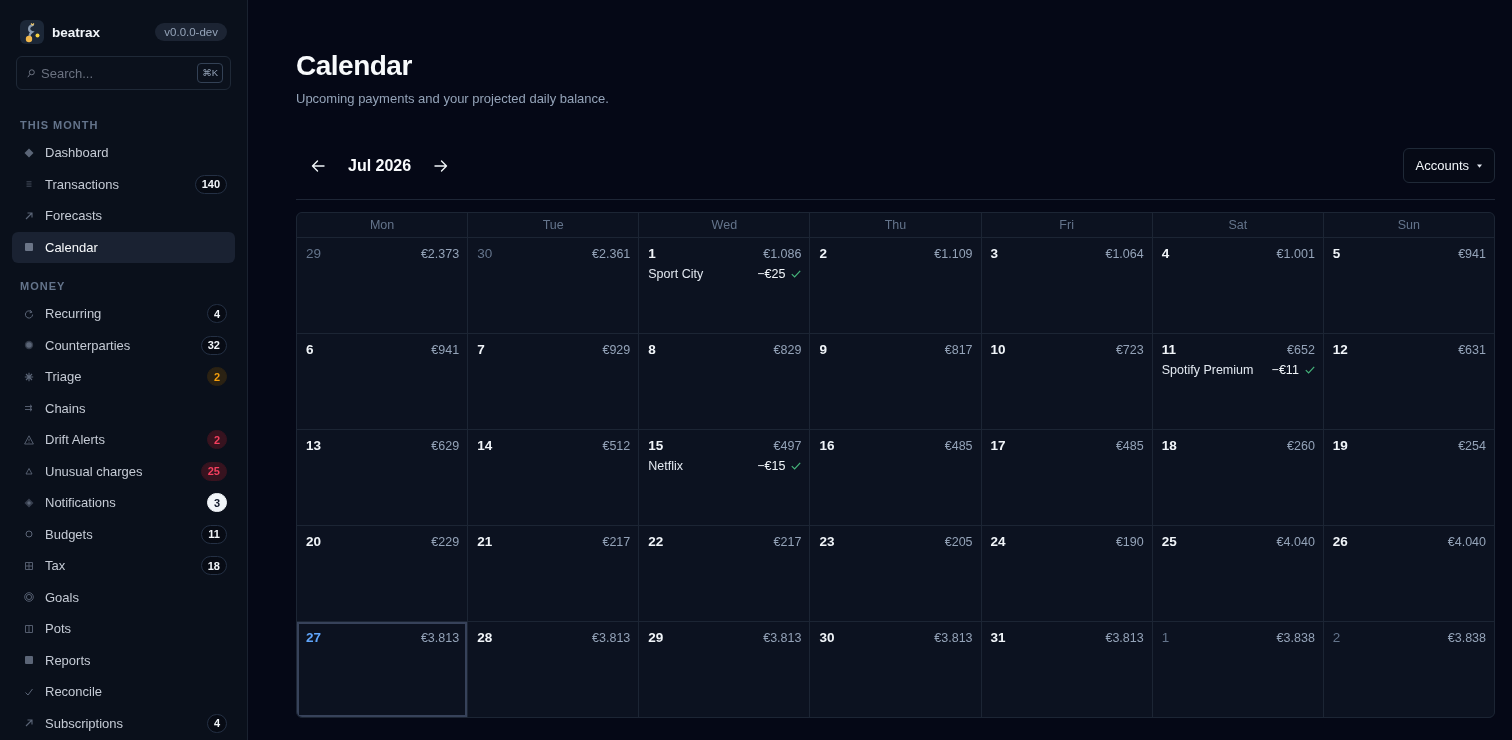  What do you see at coordinates (380, 165) in the screenshot?
I see `month-label: Jul 2026` at bounding box center [380, 165].